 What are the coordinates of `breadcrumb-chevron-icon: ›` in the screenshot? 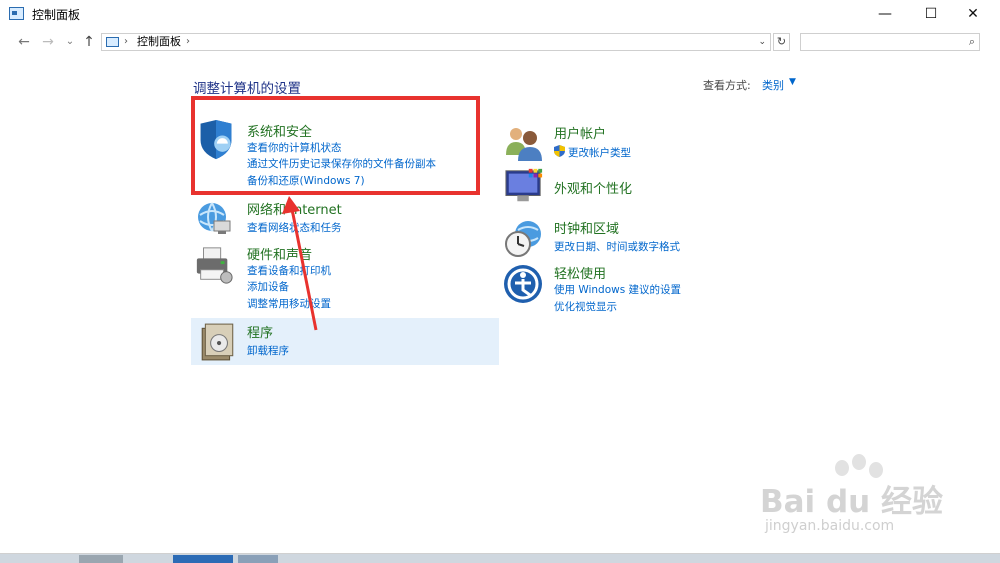 It's located at (188, 42).